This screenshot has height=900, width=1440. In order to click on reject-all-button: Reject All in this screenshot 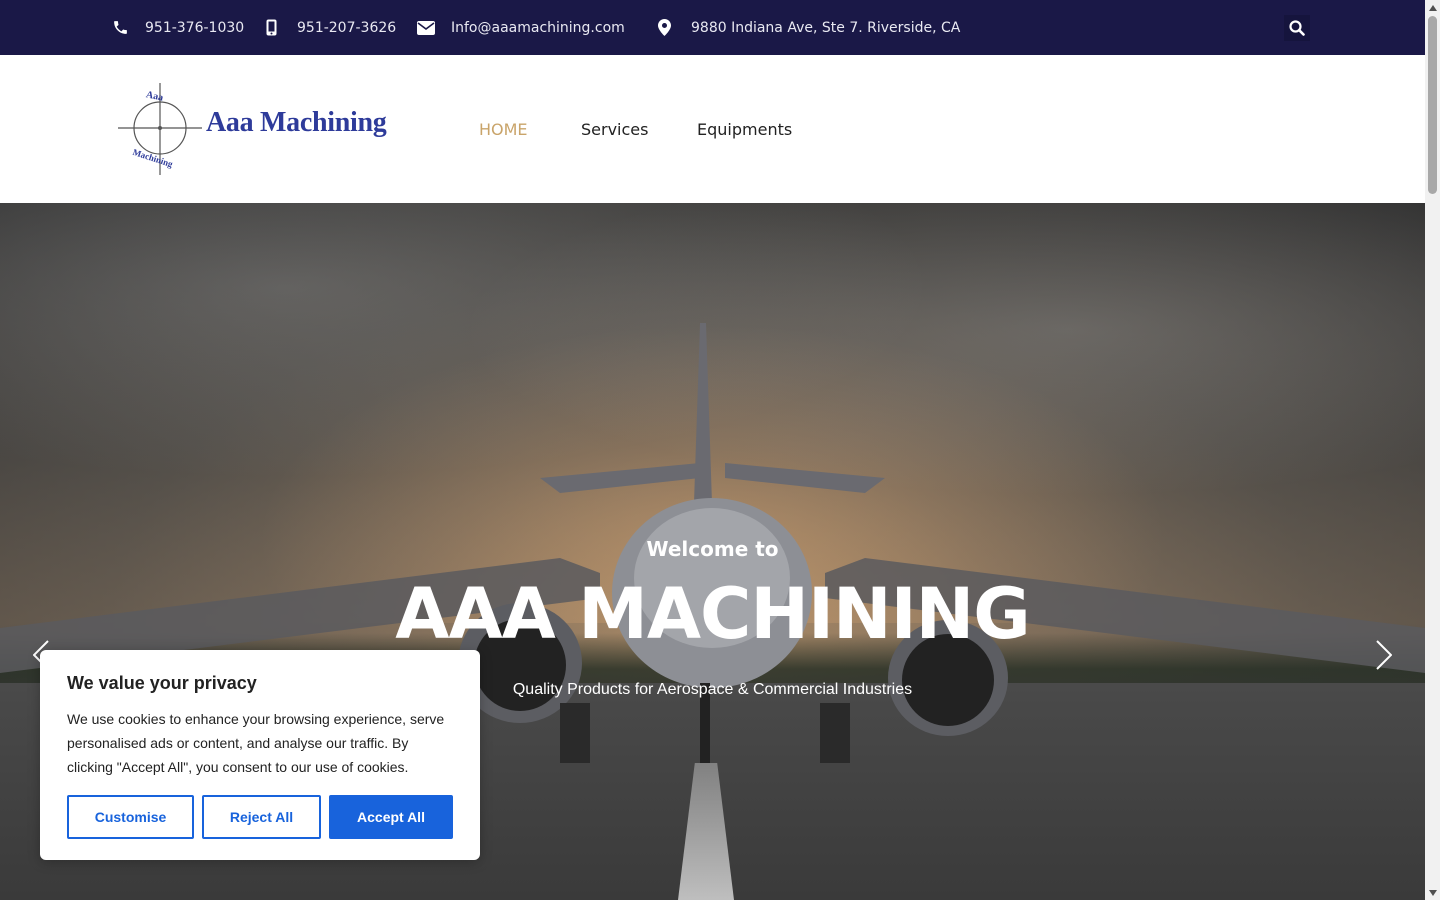, I will do `click(261, 817)`.